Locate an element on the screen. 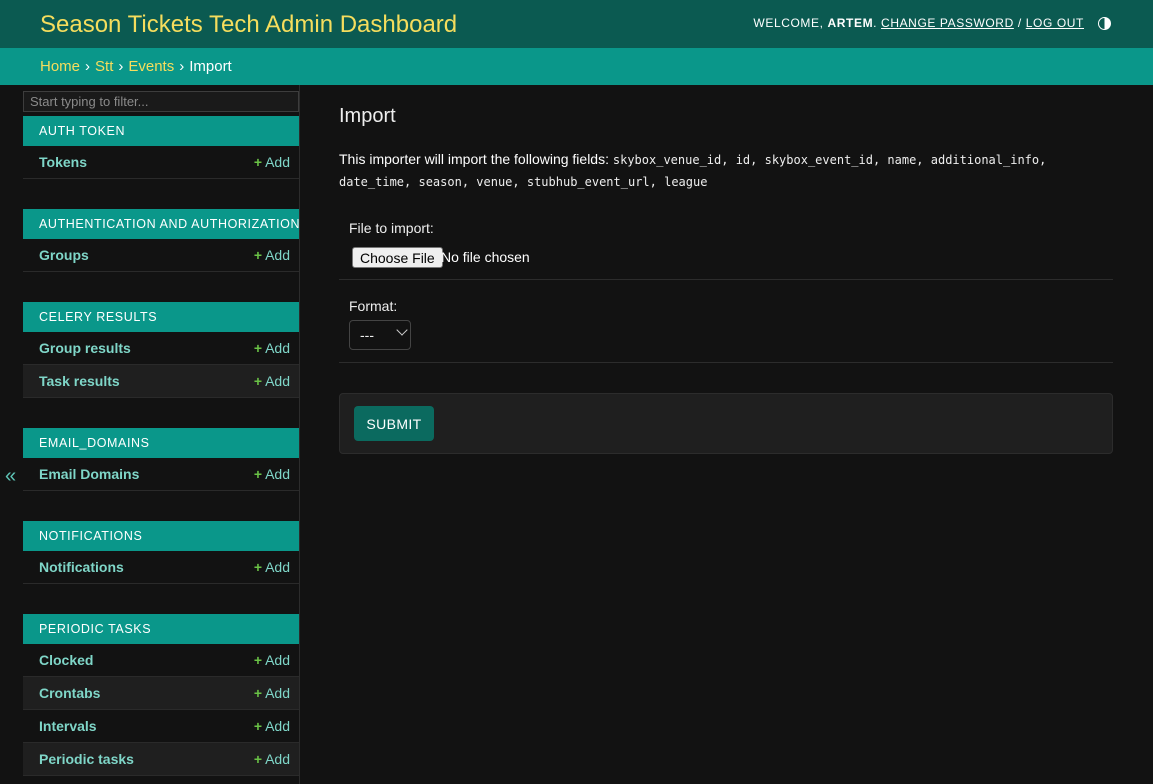 This screenshot has height=784, width=1153. module-notifications: NOTIFICATIONS Notifications + Add is located at coordinates (161, 552).